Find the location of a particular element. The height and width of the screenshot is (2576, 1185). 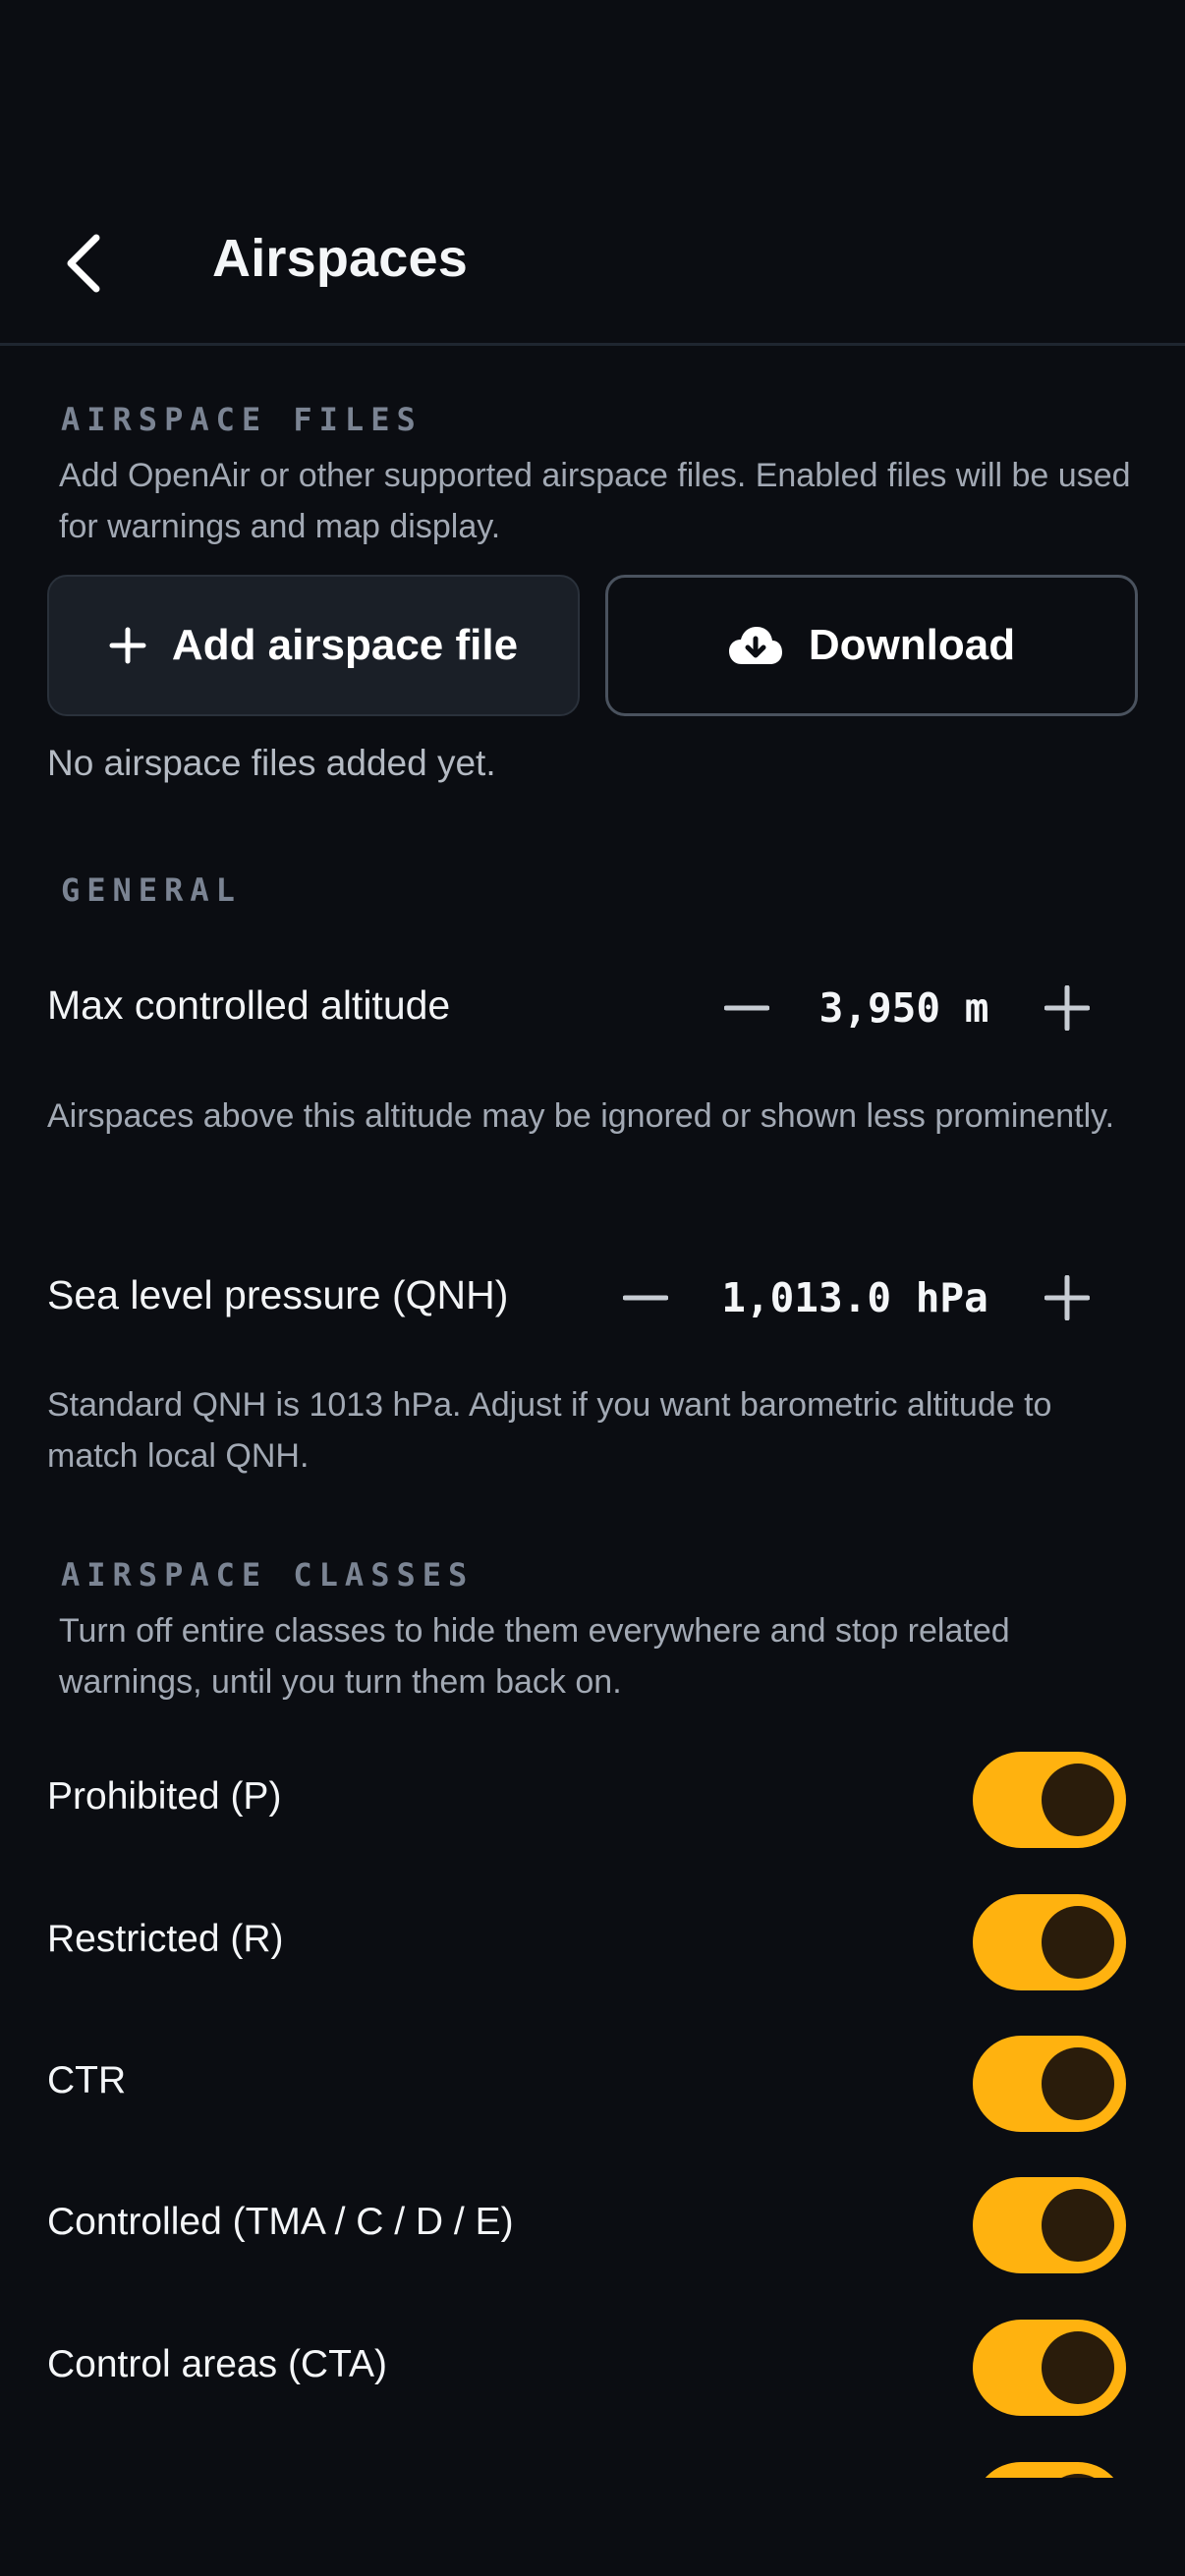

qnh-value: 1,013.0 hPa is located at coordinates (854, 1297).